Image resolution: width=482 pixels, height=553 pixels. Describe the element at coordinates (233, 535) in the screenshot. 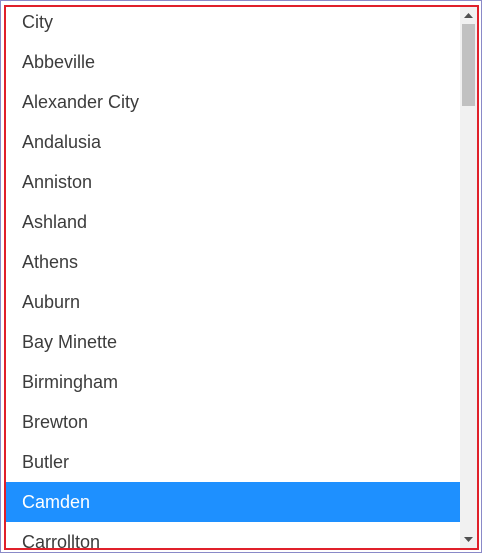

I see `option-carrollton: Carrollton` at that location.